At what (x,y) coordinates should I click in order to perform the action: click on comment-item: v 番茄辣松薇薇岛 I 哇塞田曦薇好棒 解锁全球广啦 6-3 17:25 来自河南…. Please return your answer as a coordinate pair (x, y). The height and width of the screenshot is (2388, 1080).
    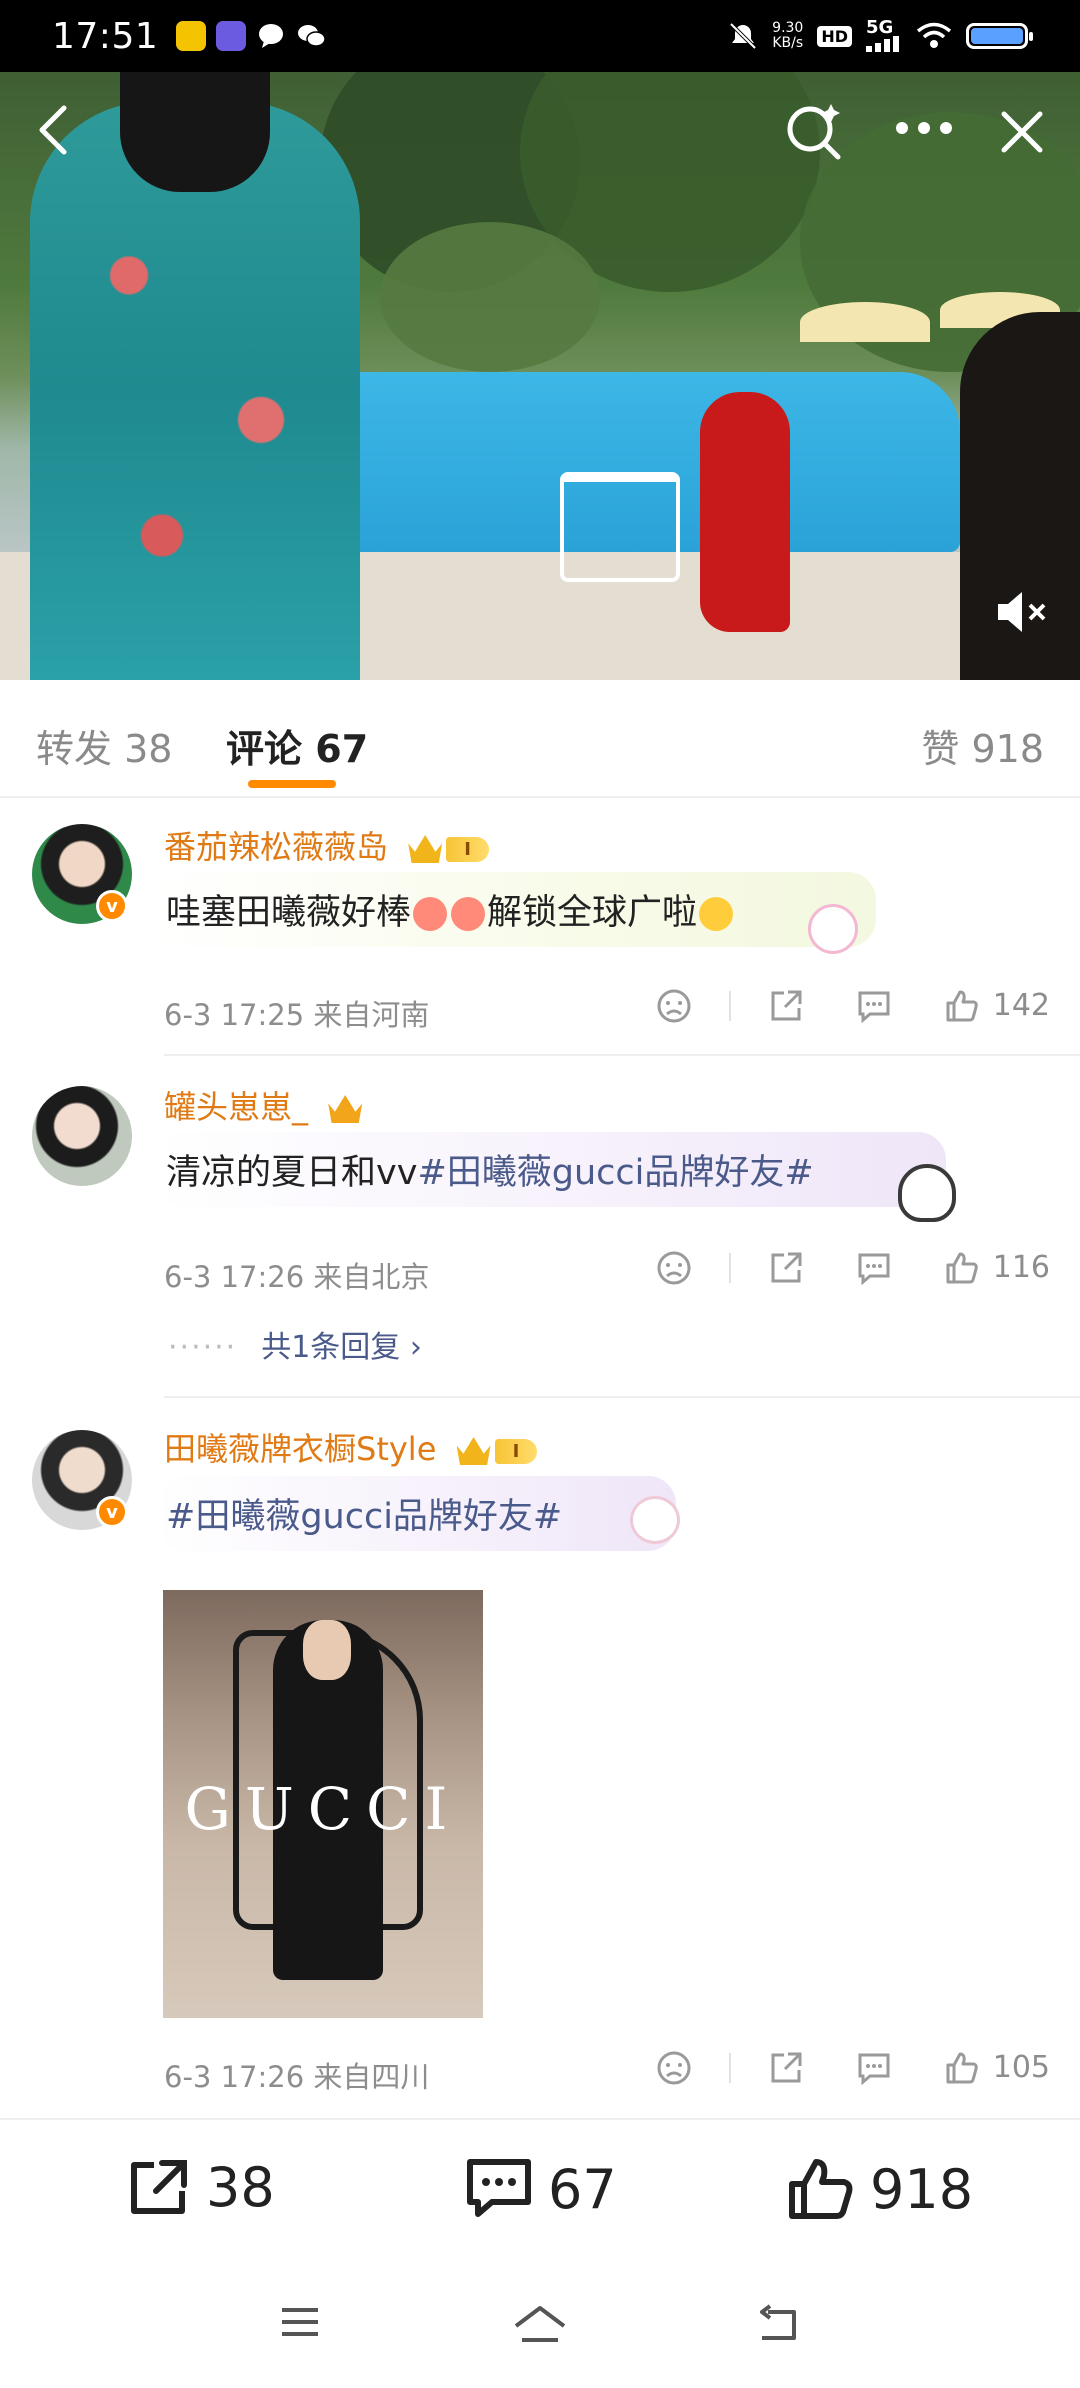
    Looking at the image, I should click on (540, 928).